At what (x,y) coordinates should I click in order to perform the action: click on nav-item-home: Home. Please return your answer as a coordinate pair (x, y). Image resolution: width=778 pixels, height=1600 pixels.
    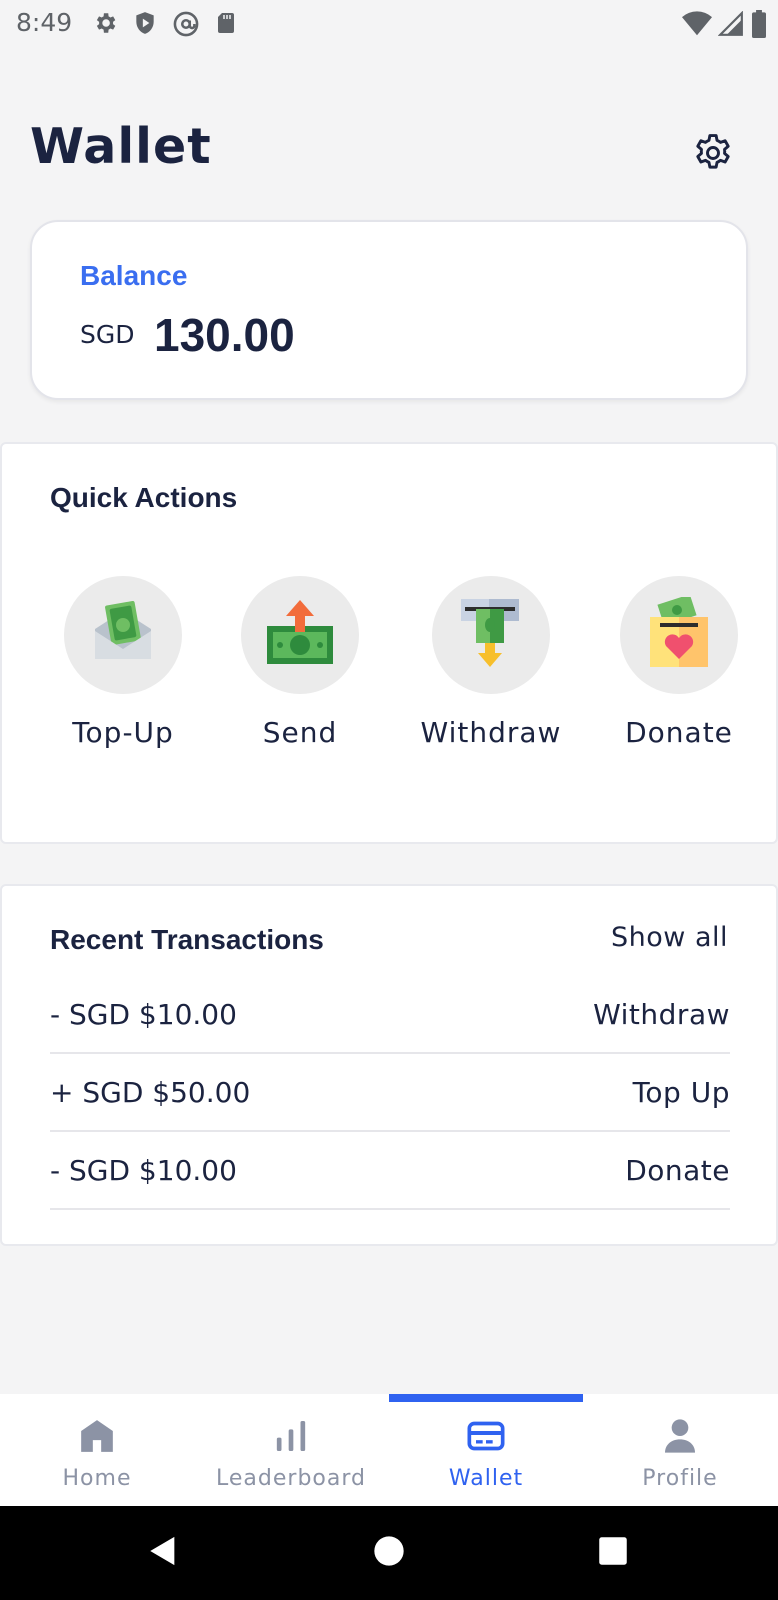
    Looking at the image, I should click on (97, 1450).